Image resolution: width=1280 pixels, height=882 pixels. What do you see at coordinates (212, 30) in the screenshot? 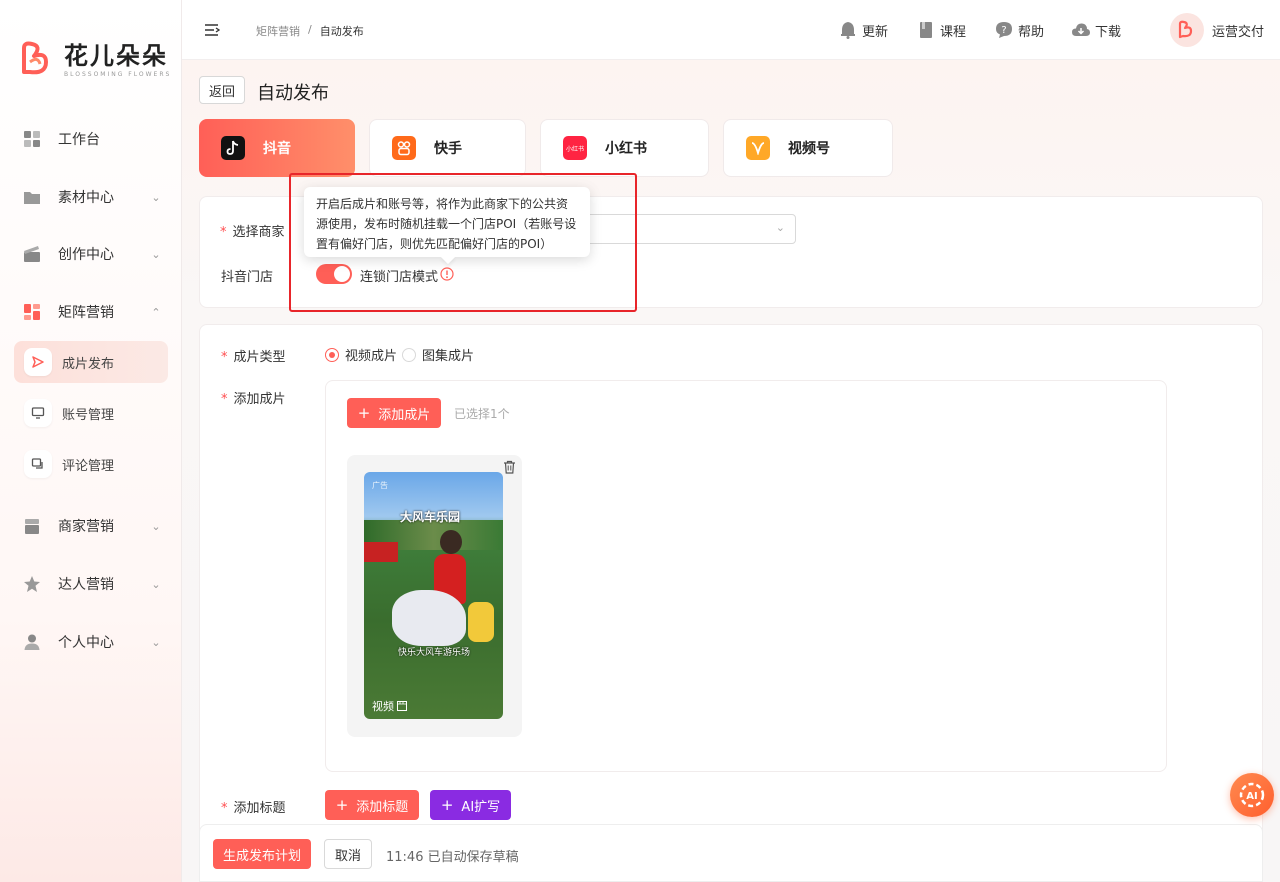
I see `menu-collapse-icon` at bounding box center [212, 30].